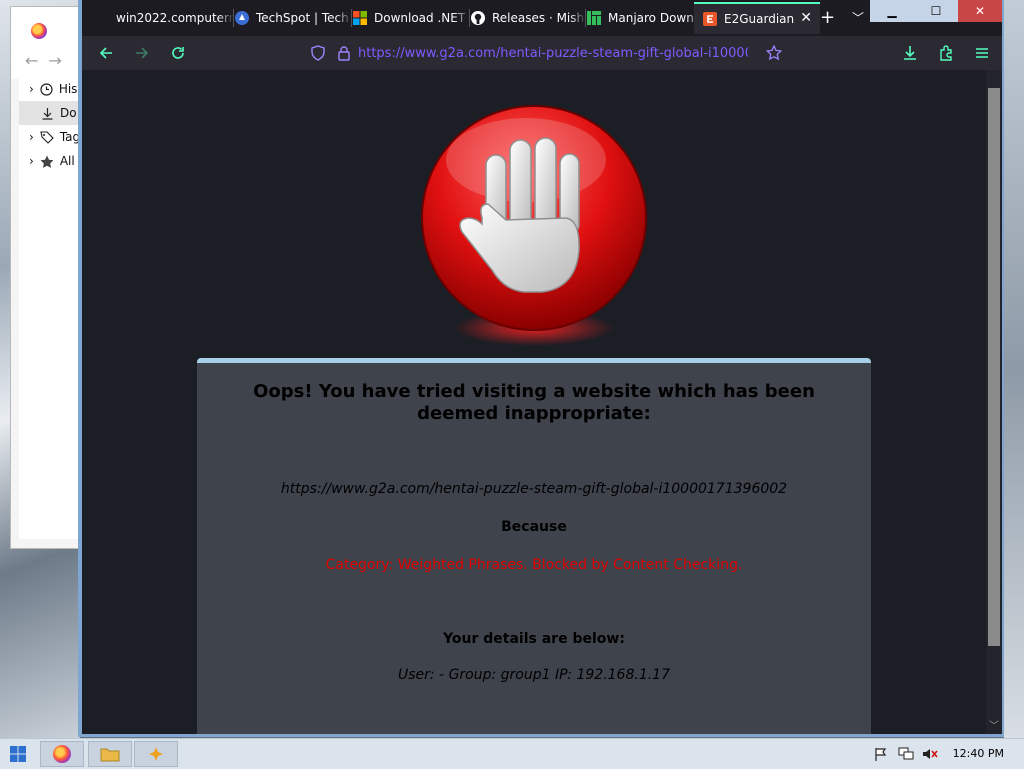 This screenshot has height=769, width=1024. What do you see at coordinates (980, 11) in the screenshot?
I see `close-button: ✕` at bounding box center [980, 11].